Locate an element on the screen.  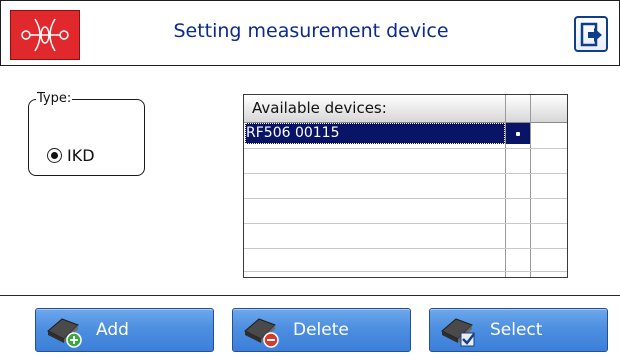
column-header-devices: Available devices: is located at coordinates (319, 108).